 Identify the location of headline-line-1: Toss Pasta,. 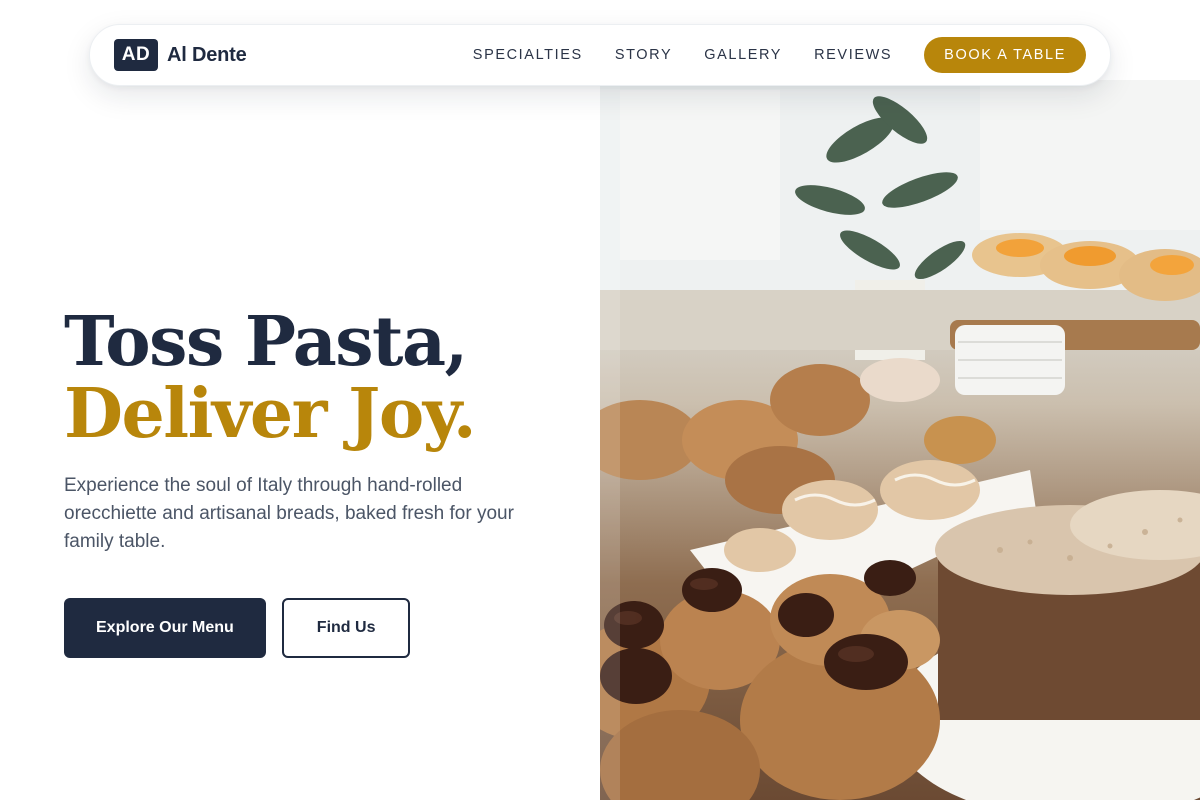
(266, 342).